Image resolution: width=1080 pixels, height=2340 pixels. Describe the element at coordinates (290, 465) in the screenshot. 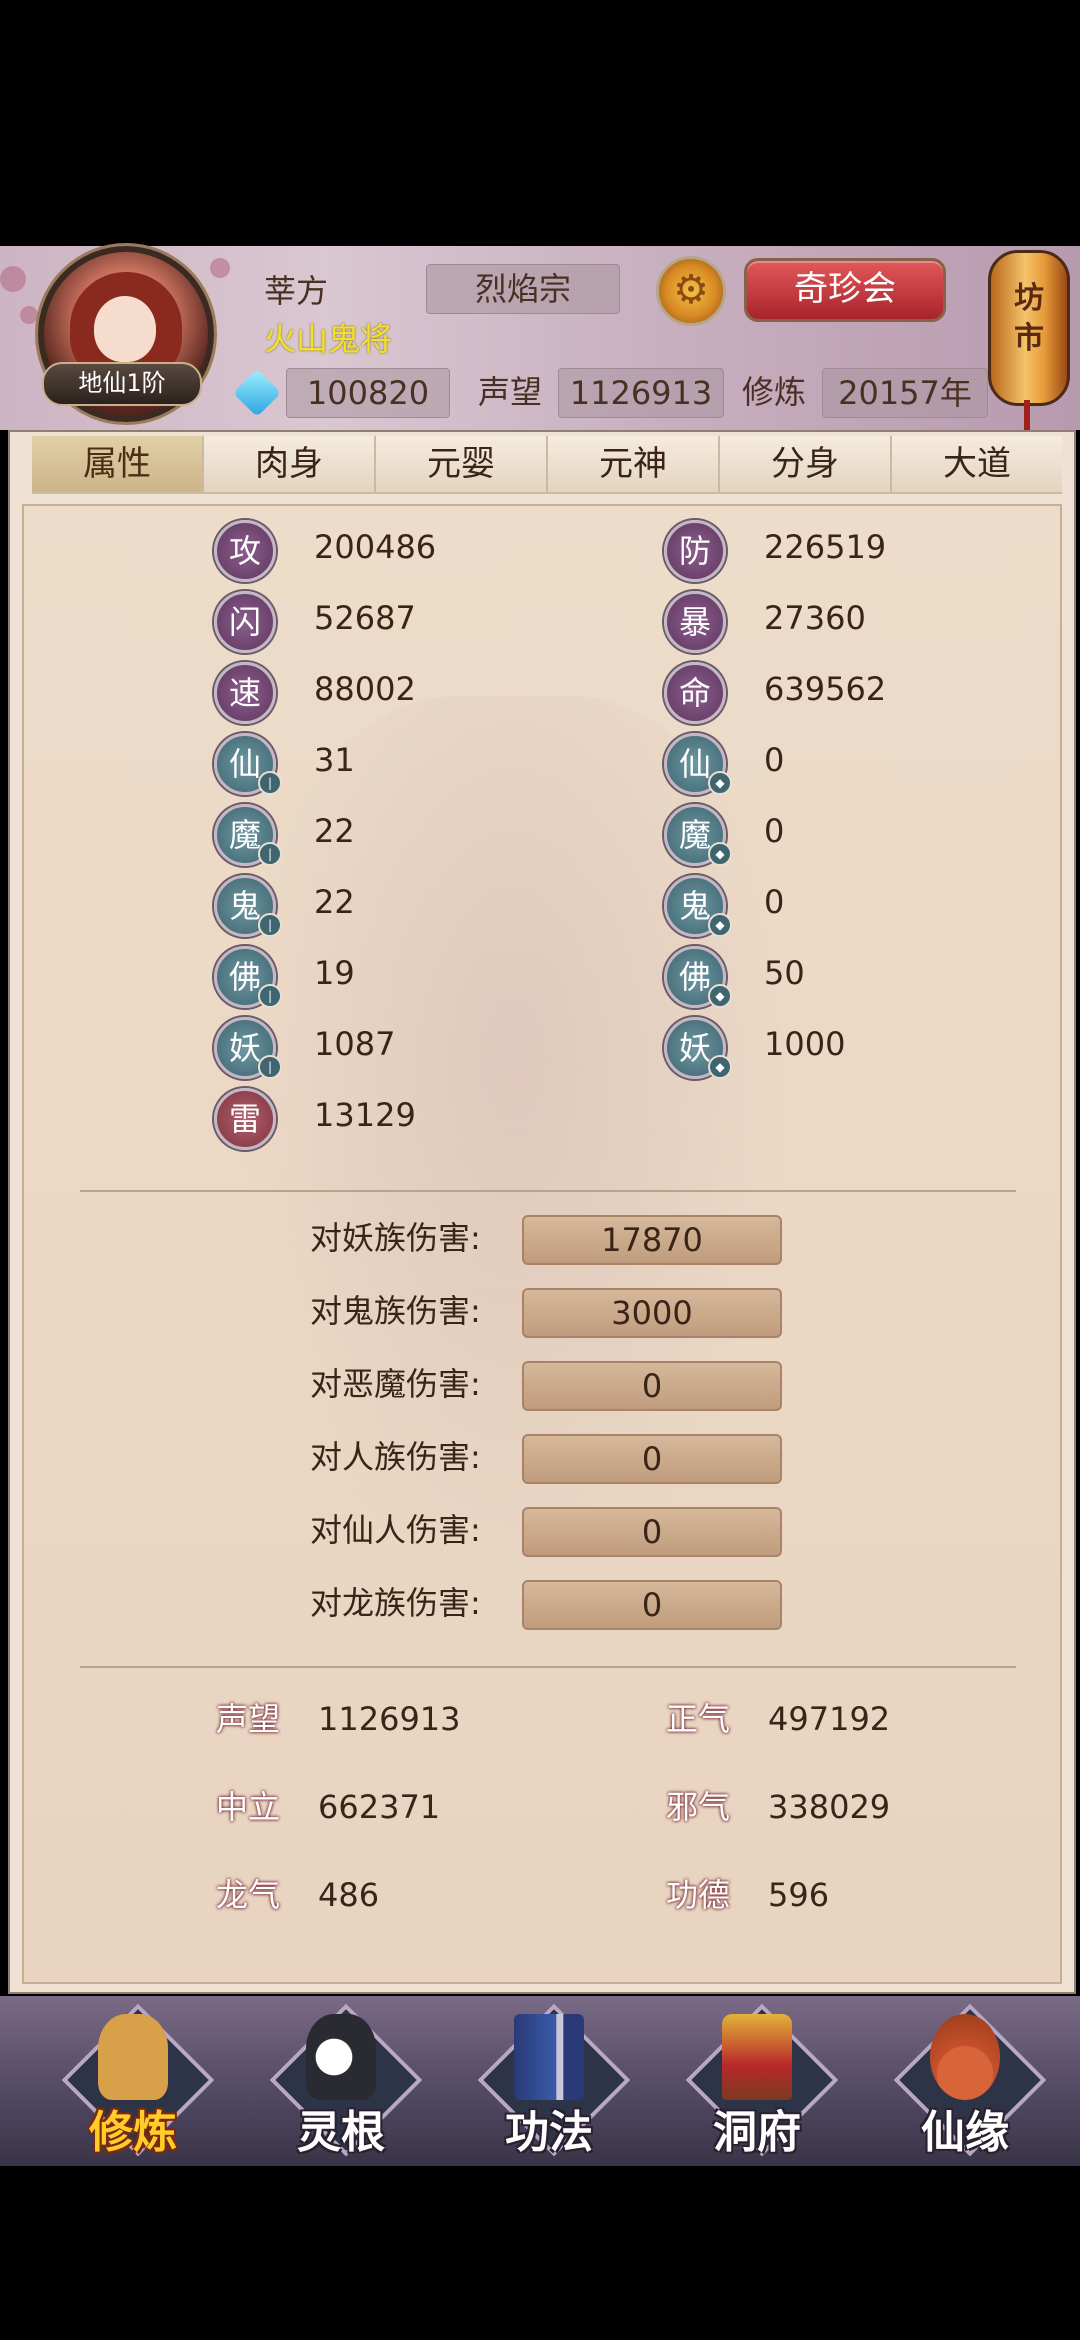

I see `tab-body: 肉身` at that location.